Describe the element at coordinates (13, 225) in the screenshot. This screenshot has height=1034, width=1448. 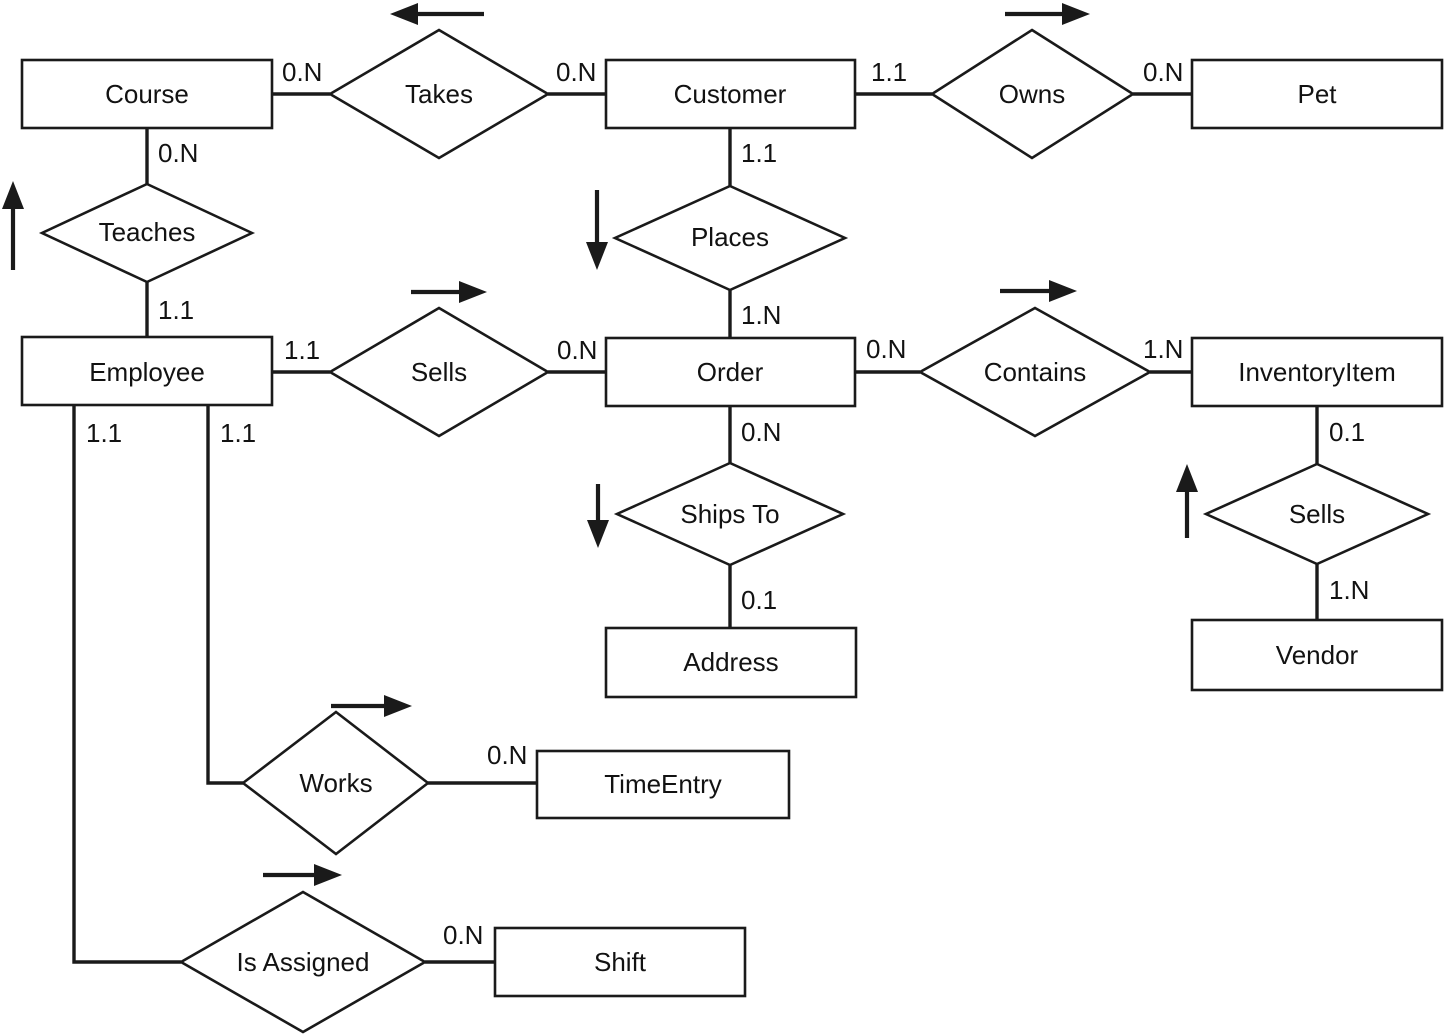
I see `teaches-direction-arrow-icon` at that location.